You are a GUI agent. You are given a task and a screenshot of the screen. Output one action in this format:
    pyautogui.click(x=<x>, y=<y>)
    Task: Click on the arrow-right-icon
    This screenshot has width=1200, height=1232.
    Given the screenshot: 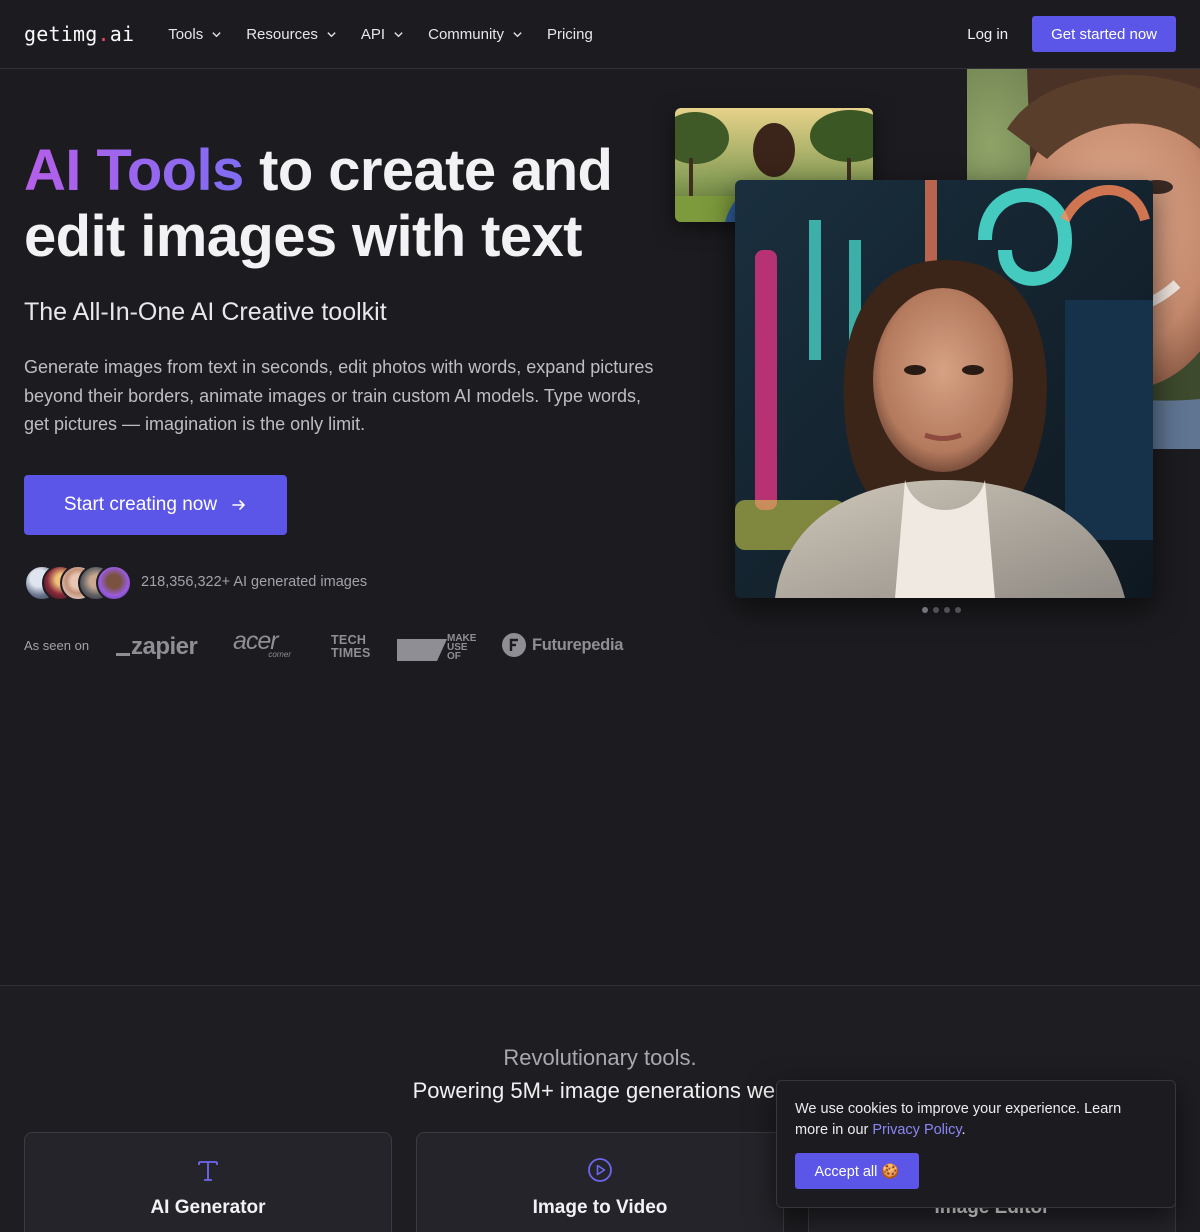 What is the action you would take?
    pyautogui.click(x=238, y=505)
    